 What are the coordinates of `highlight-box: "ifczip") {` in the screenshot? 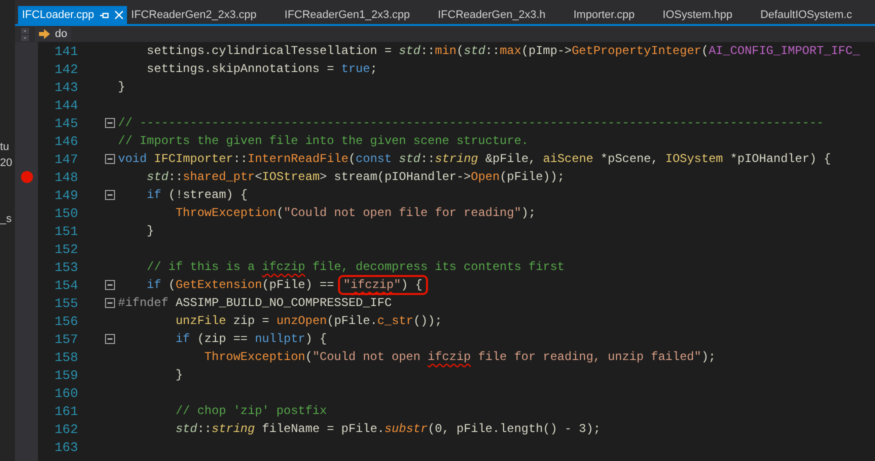 It's located at (382, 285).